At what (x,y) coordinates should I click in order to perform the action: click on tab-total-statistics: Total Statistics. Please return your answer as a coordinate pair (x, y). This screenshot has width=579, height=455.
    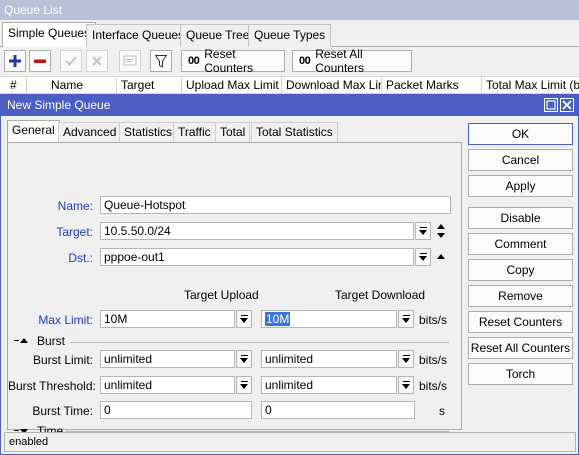
    Looking at the image, I should click on (294, 132).